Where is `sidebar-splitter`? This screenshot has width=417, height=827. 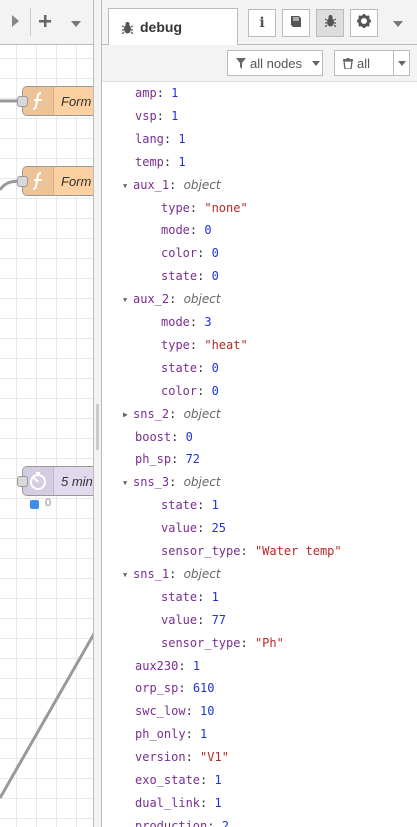
sidebar-splitter is located at coordinates (97, 413).